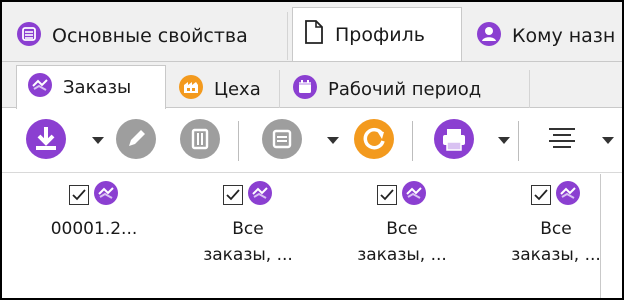 This screenshot has width=624, height=300. I want to click on copy-button, so click(282, 141).